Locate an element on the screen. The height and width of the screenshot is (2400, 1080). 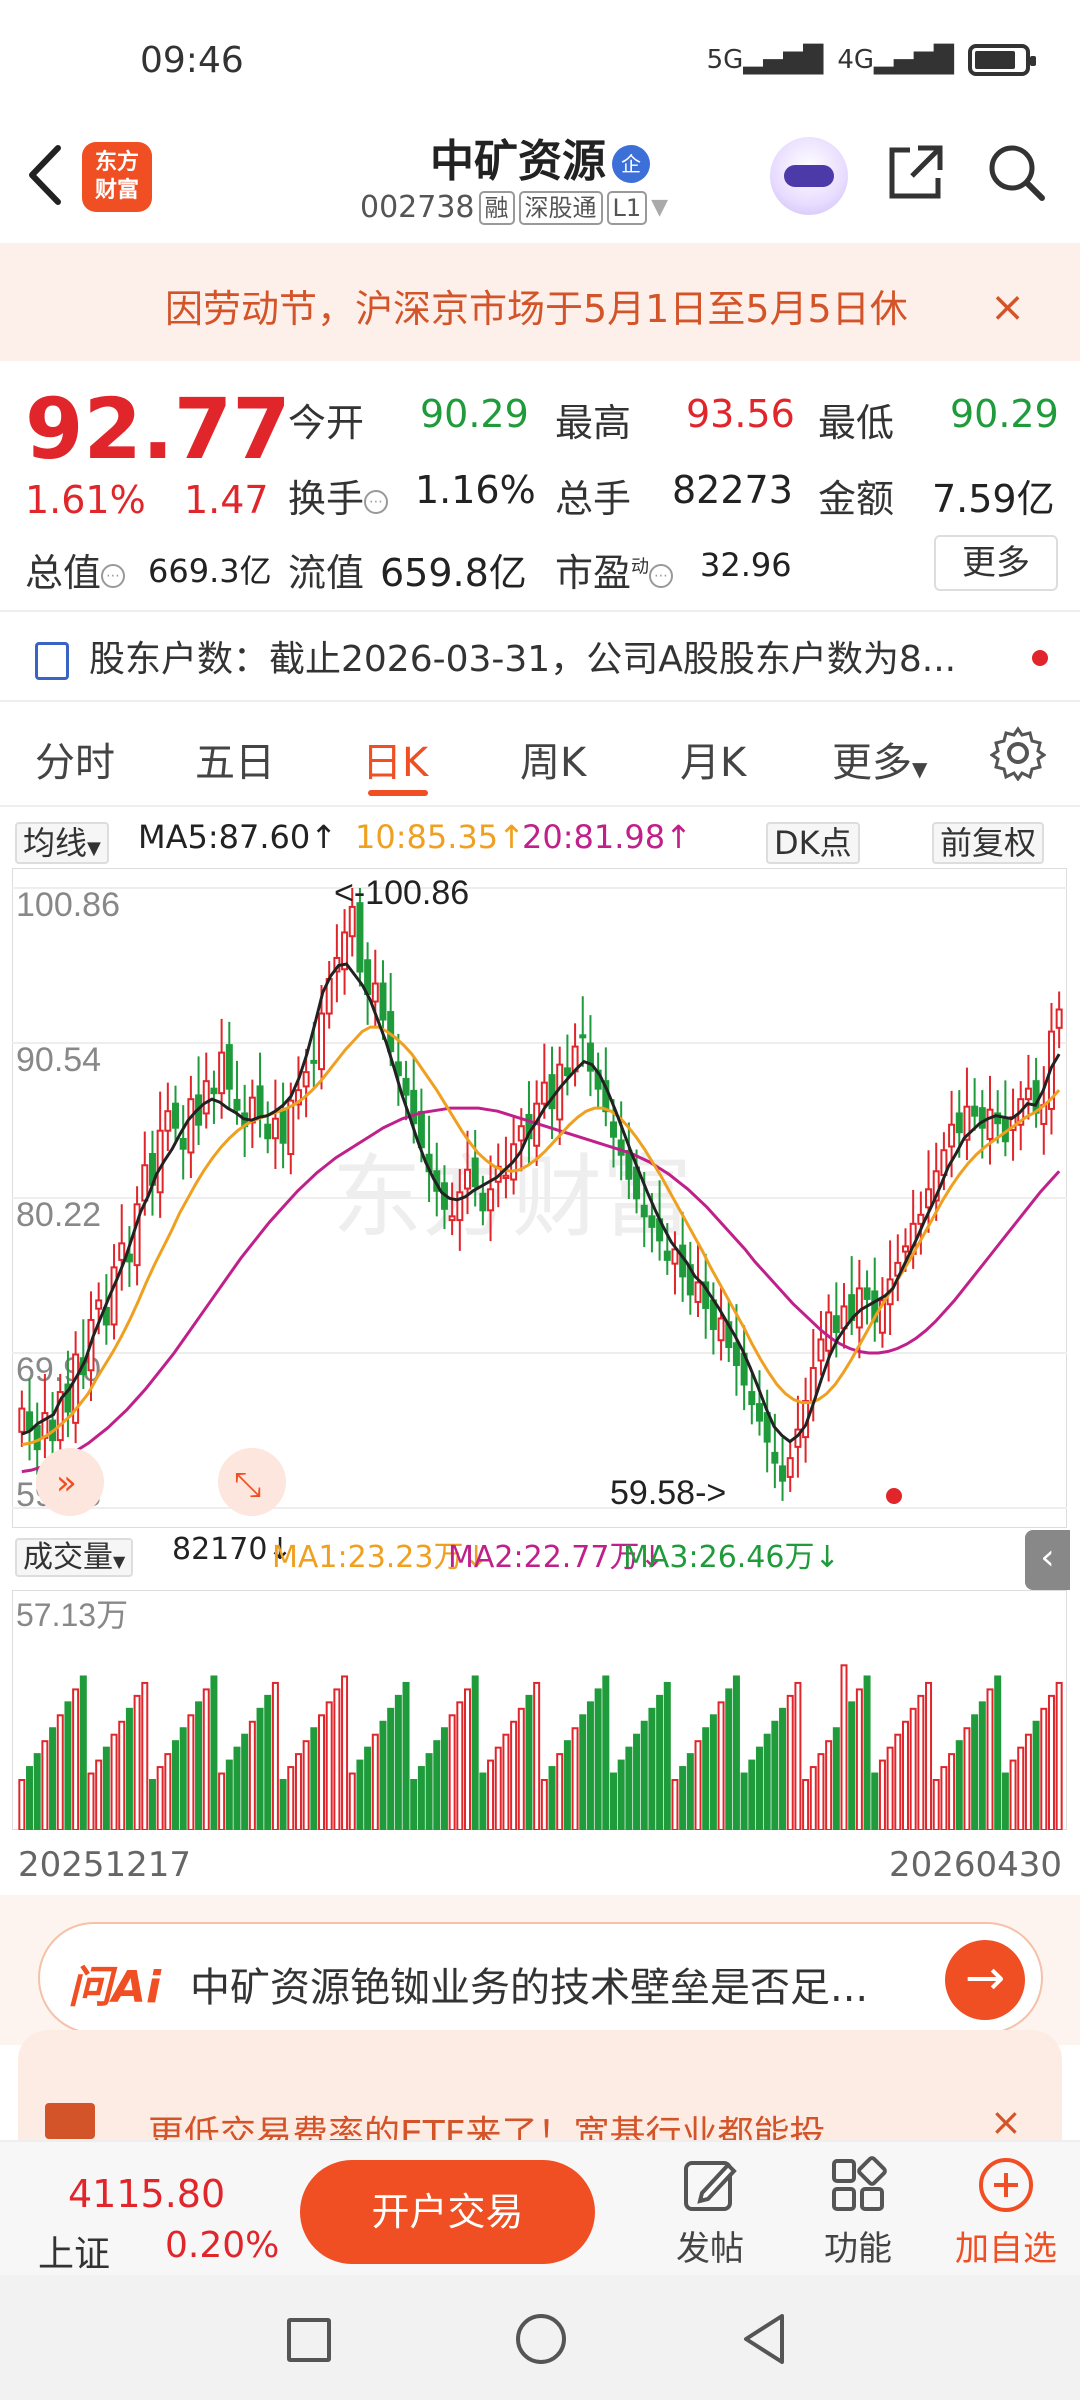
volume-selector: 成交量▼ is located at coordinates (74, 1554).